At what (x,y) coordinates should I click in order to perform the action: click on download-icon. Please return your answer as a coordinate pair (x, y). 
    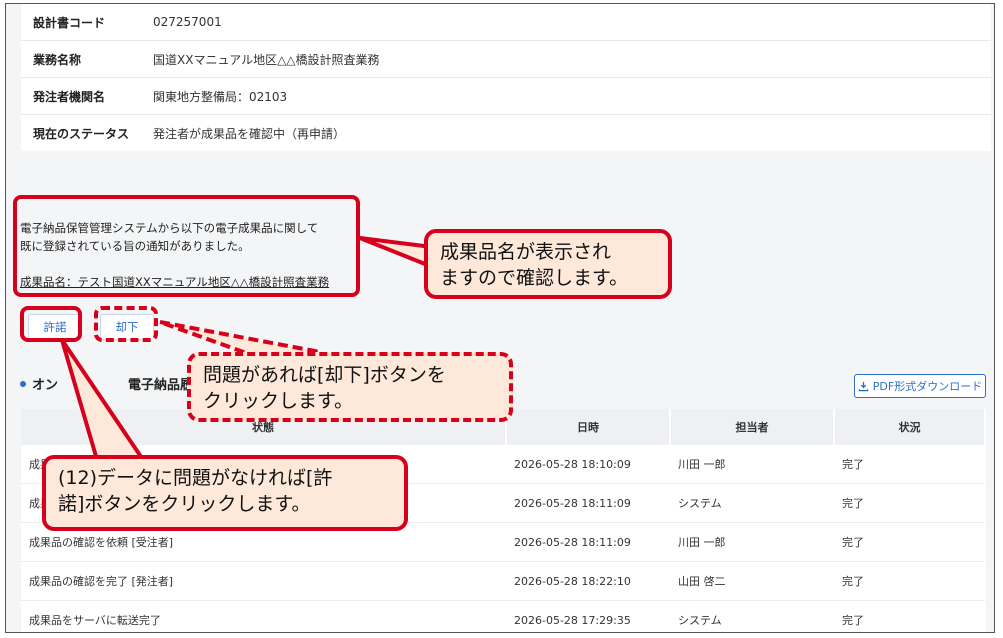
    Looking at the image, I should click on (863, 386).